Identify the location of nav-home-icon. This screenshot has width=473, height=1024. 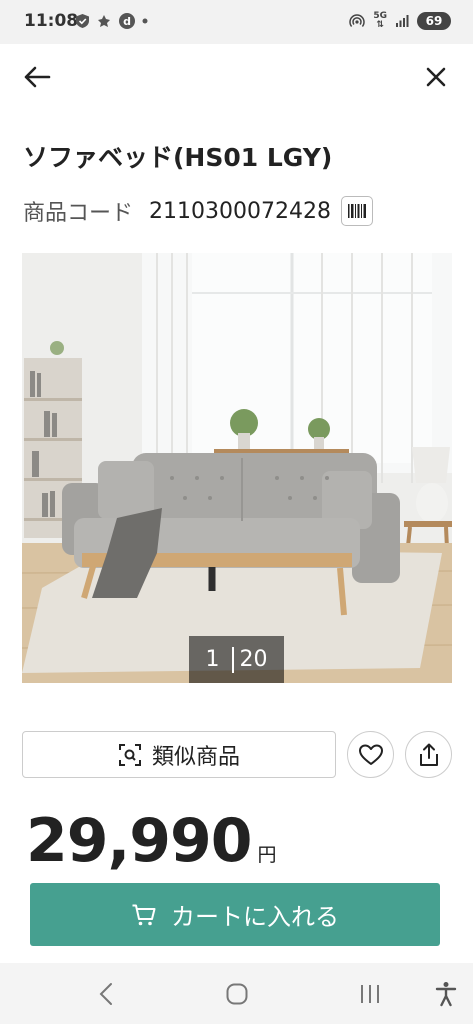
(237, 994).